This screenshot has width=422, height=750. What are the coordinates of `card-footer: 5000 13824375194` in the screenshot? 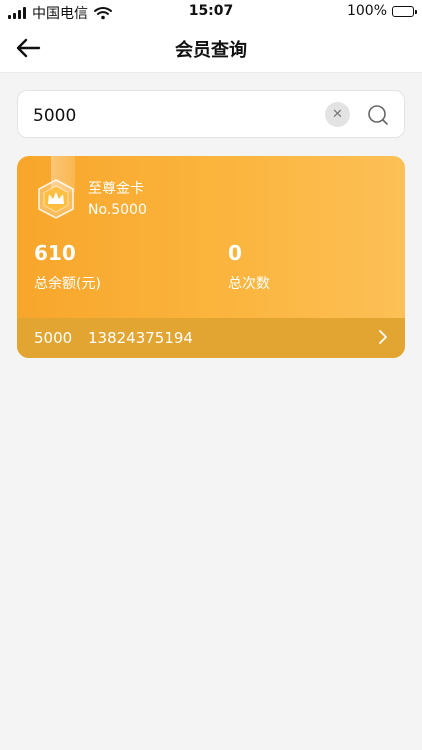 It's located at (211, 338).